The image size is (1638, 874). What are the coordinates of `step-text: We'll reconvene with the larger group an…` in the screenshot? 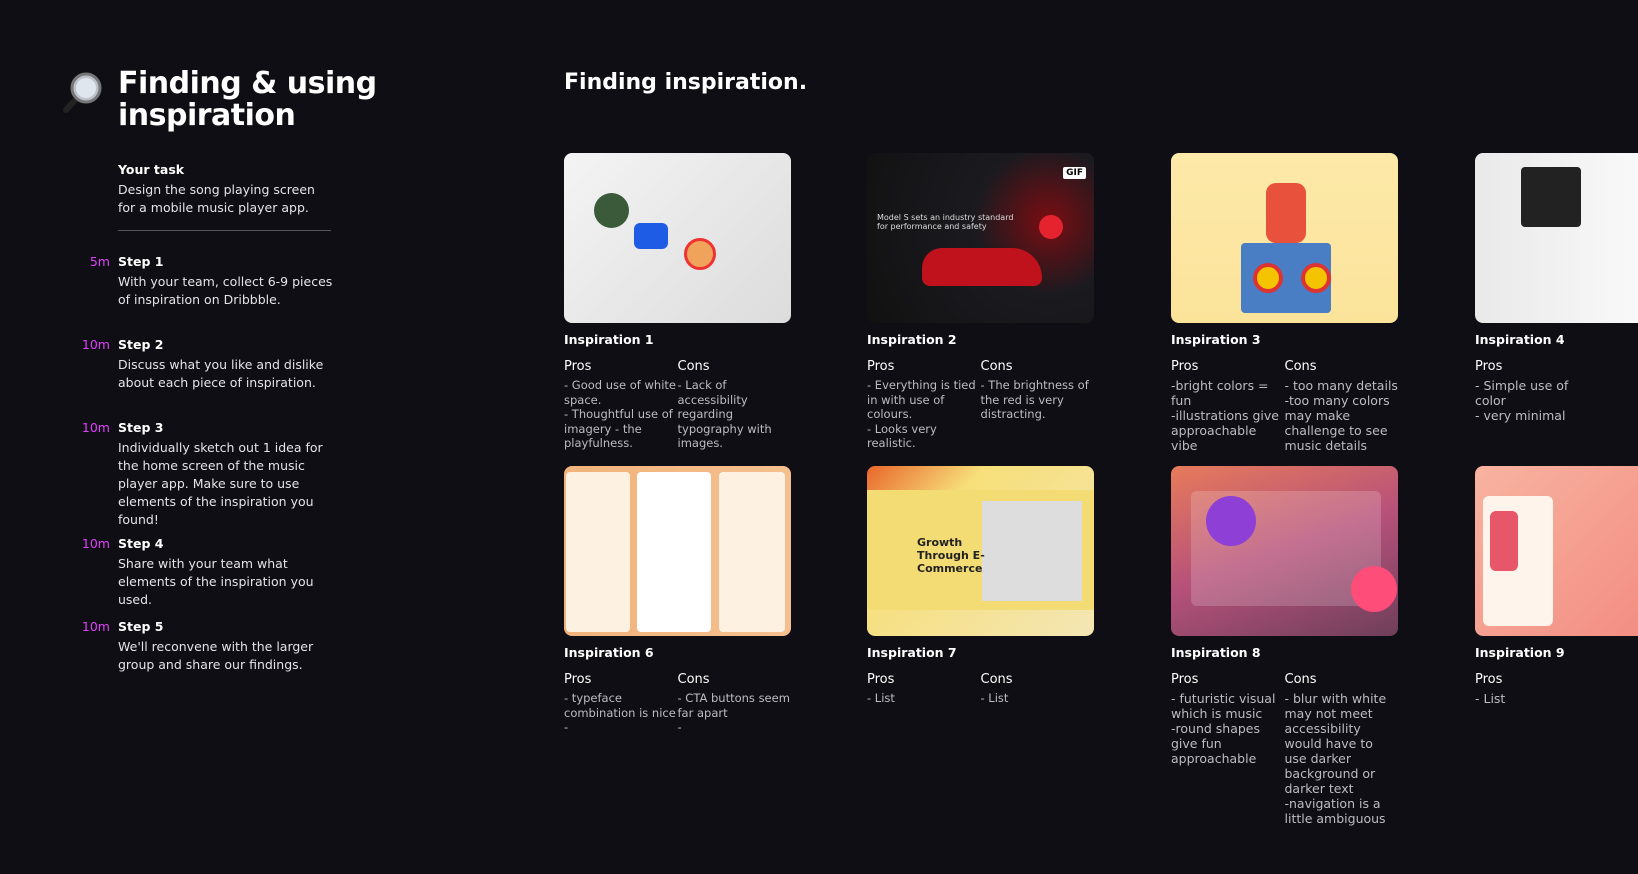 It's located at (216, 655).